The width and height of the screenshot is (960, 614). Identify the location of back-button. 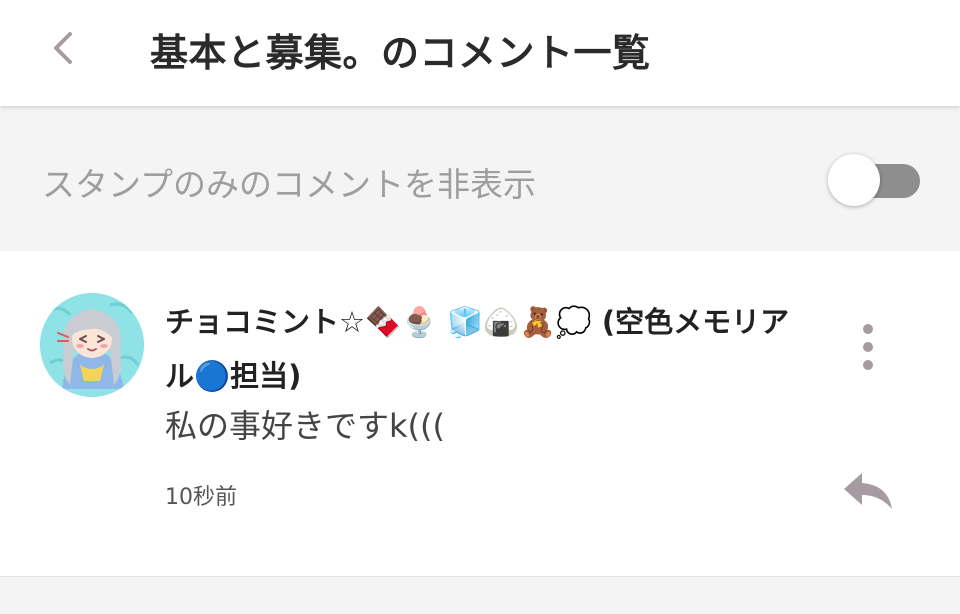
(64, 48).